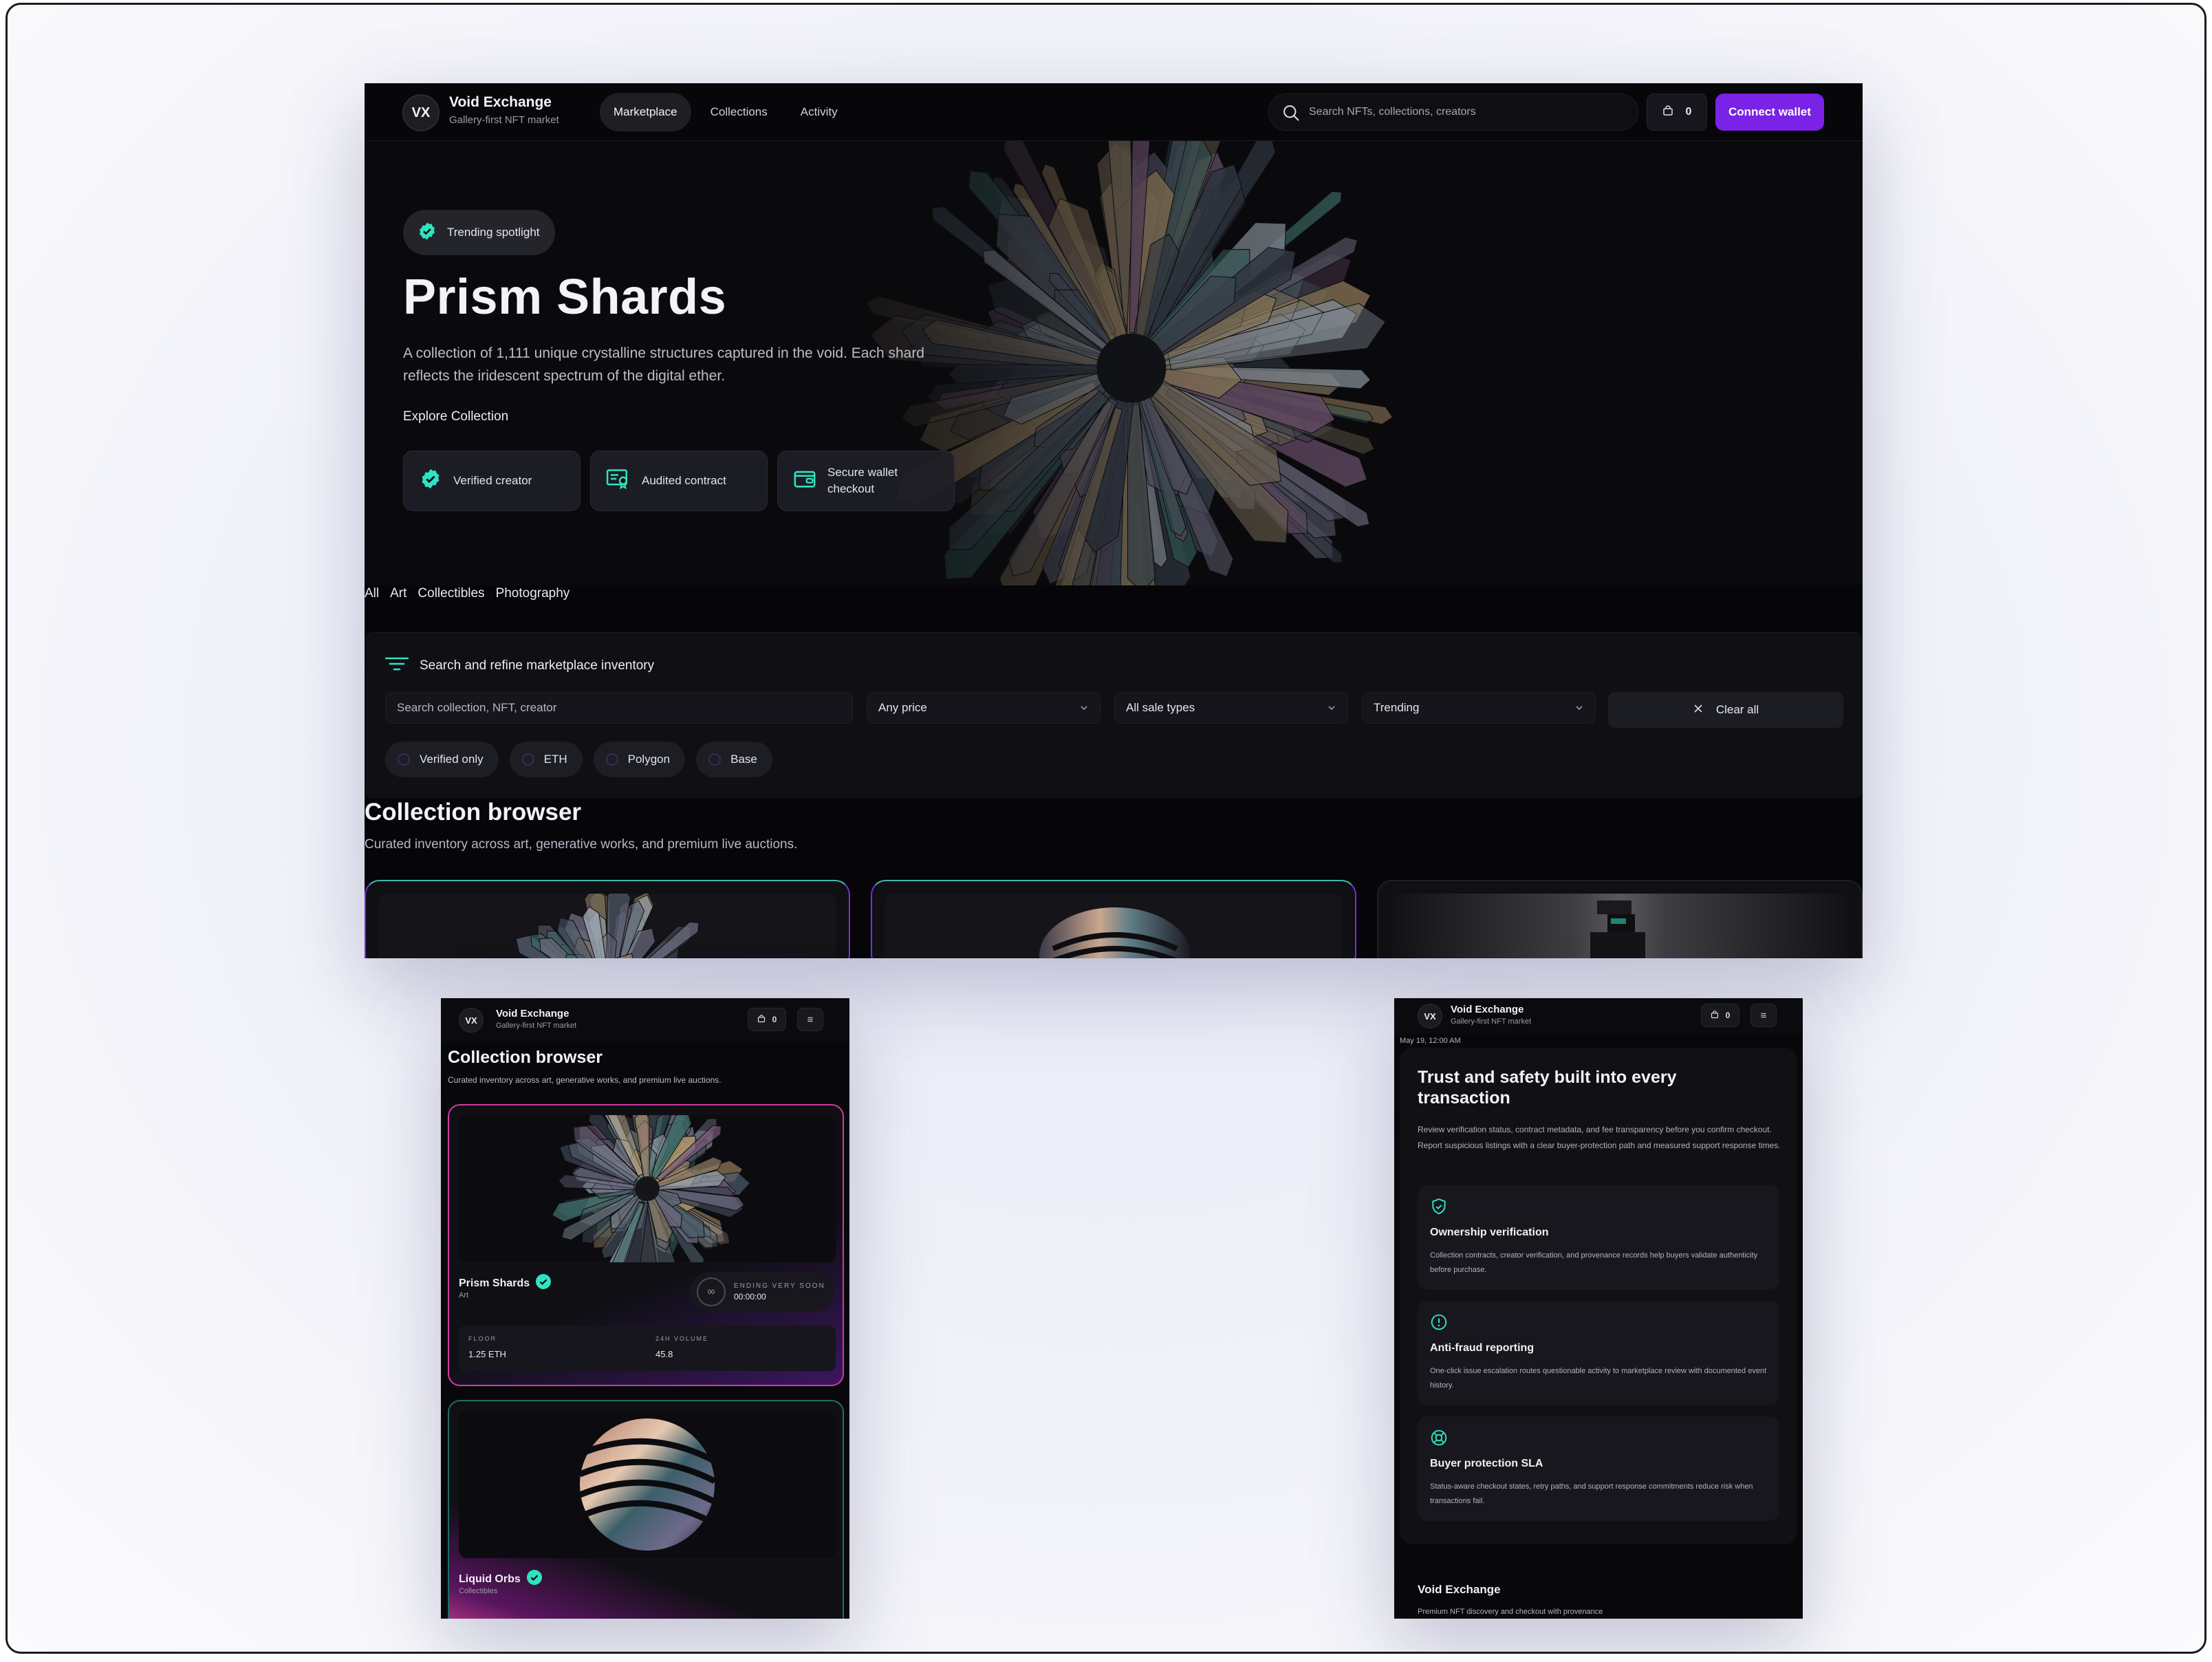 Image resolution: width=2212 pixels, height=1662 pixels. Describe the element at coordinates (546, 759) in the screenshot. I see `chip-eth: ETH` at that location.